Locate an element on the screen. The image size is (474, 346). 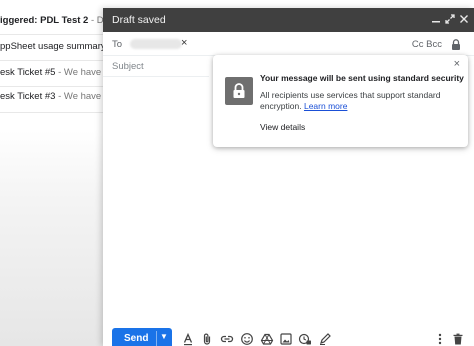
expand-icon is located at coordinates (450, 19).